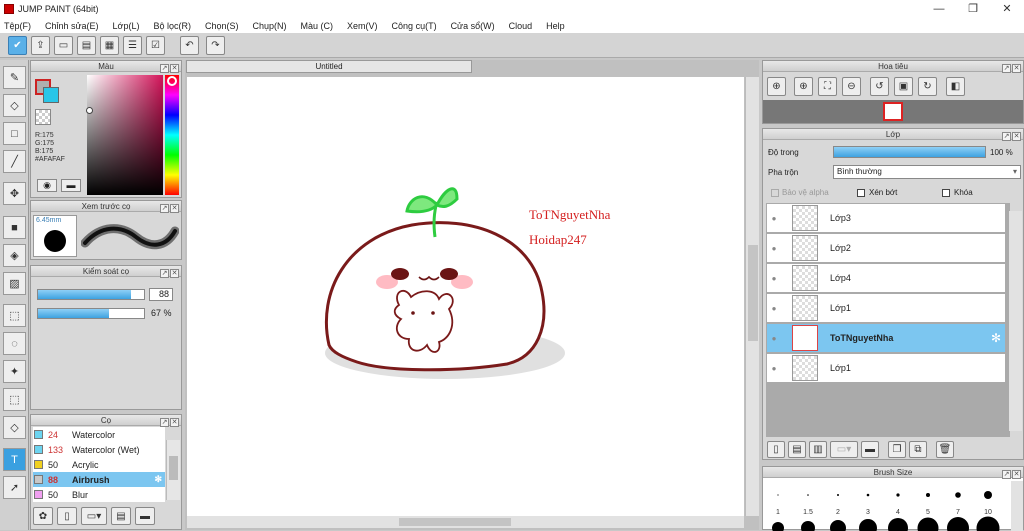 The image size is (1024, 531). What do you see at coordinates (945, 449) in the screenshot?
I see `trash-icon: 🗑` at bounding box center [945, 449].